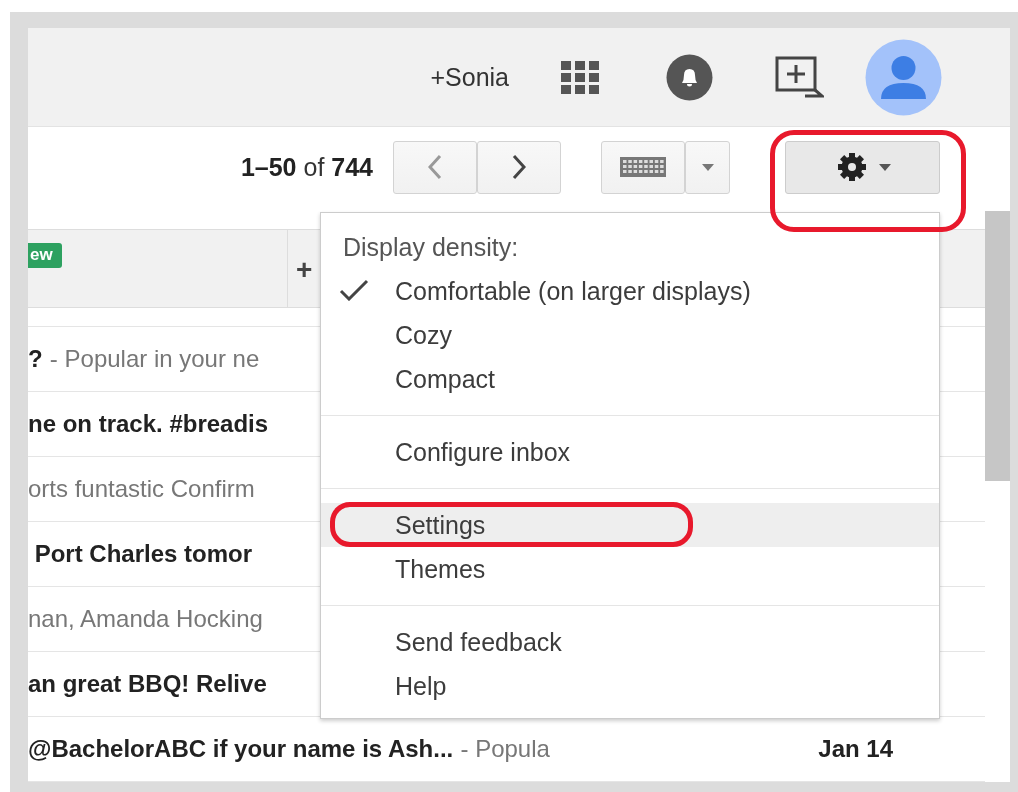 This screenshot has width=1018, height=792. Describe the element at coordinates (505, 749) in the screenshot. I see `email-snippet: - Popula` at that location.